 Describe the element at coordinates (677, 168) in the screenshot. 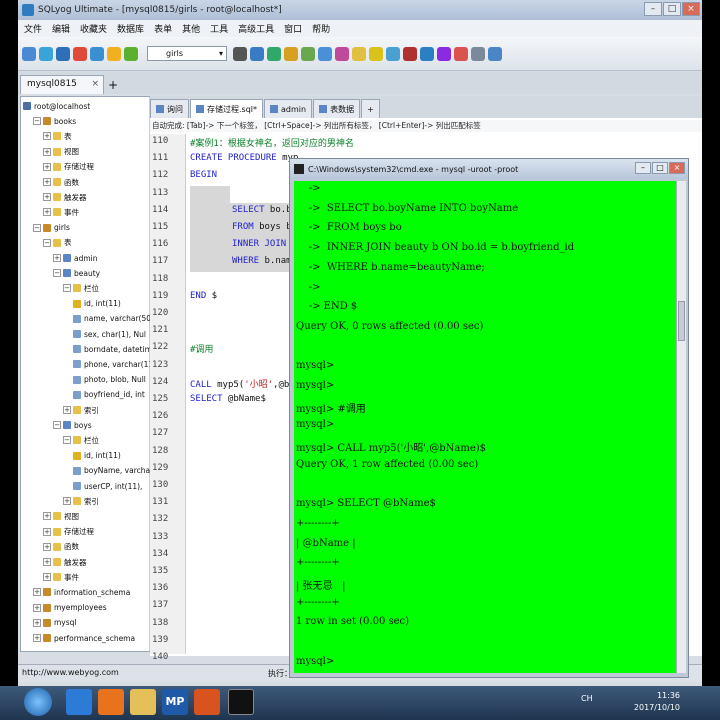

I see `cmd-close-button: ×` at that location.